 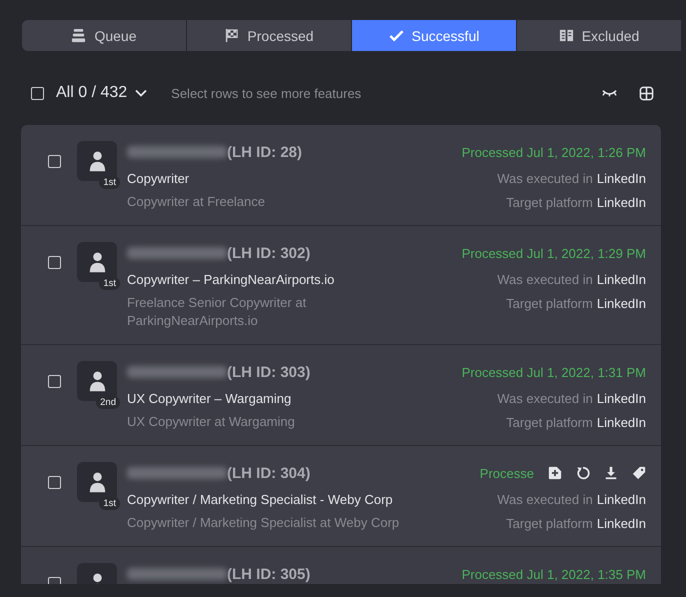 I want to click on tab: Queue, so click(x=104, y=35).